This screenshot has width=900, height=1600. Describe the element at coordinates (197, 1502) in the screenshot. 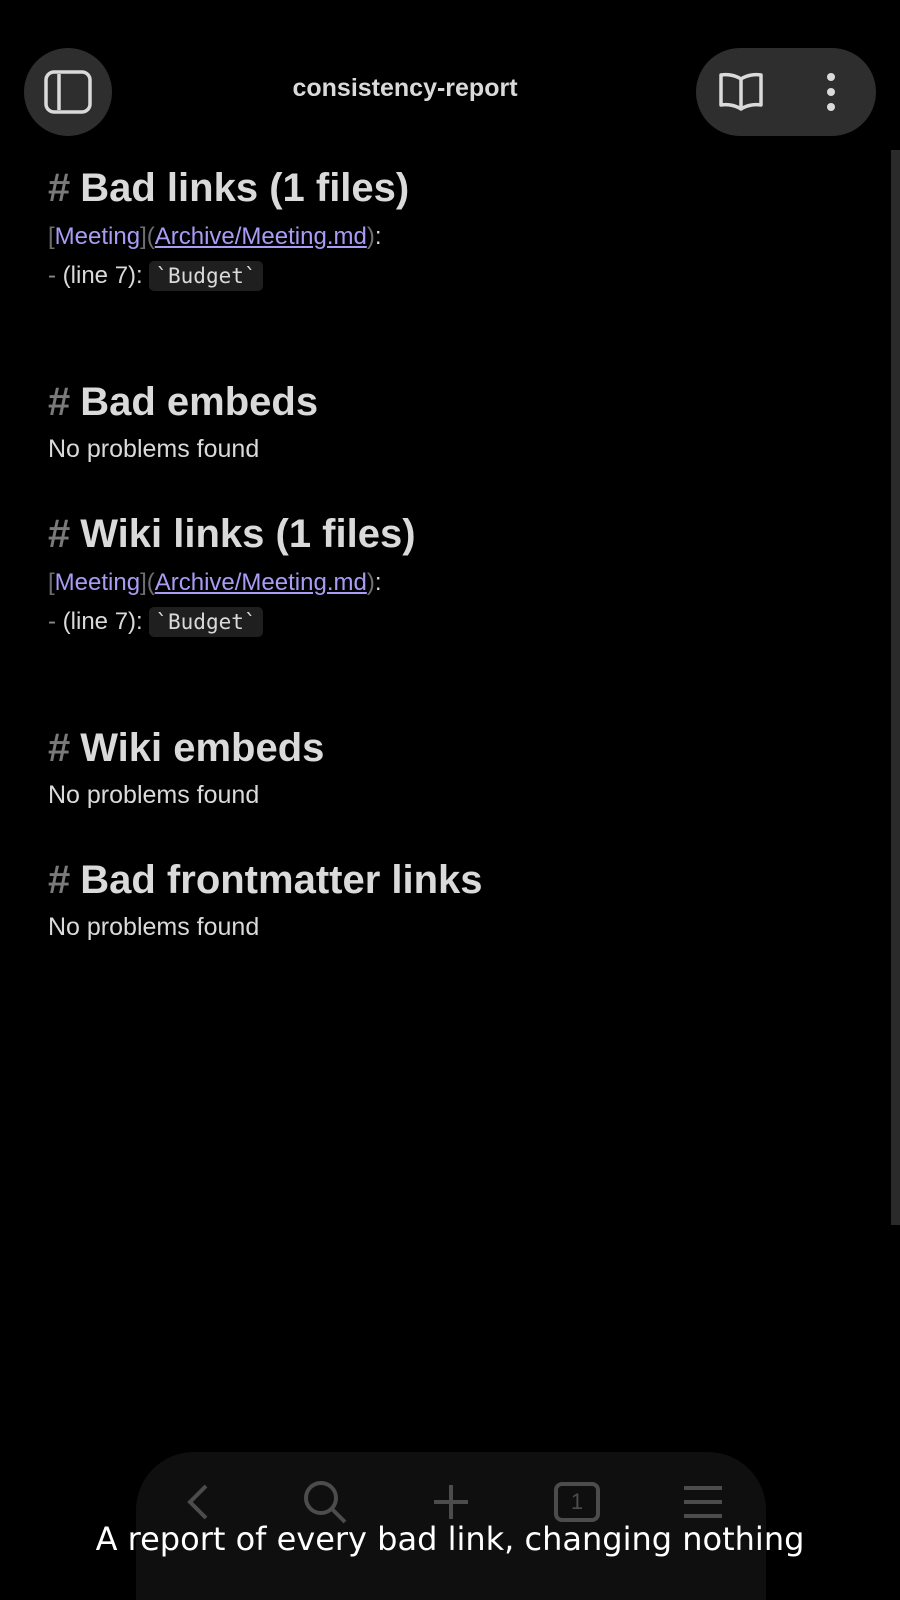

I see `chevron-left-icon` at that location.